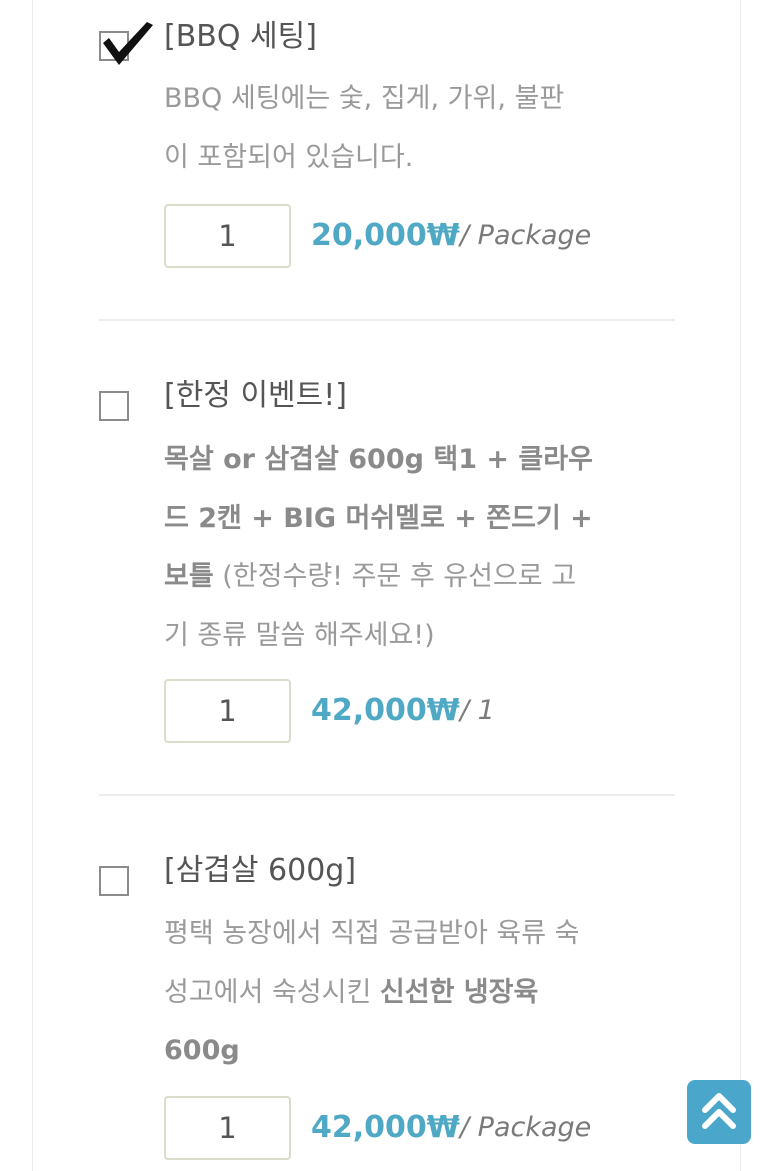 The height and width of the screenshot is (1171, 773). Describe the element at coordinates (364, 98) in the screenshot. I see `description-line: BBQ 세팅에는 숯, 집게, 가위, 불판` at that location.